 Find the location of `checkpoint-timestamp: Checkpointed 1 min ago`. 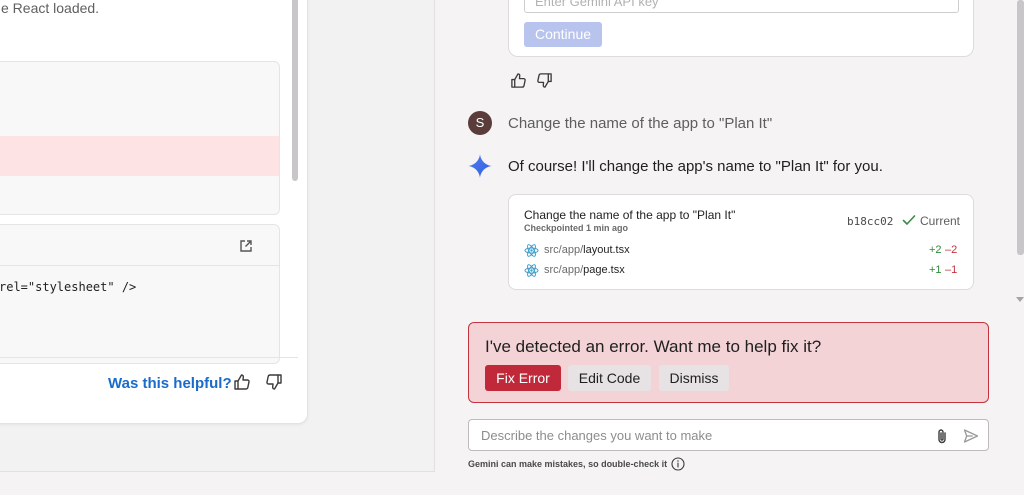

checkpoint-timestamp: Checkpointed 1 min ago is located at coordinates (576, 228).